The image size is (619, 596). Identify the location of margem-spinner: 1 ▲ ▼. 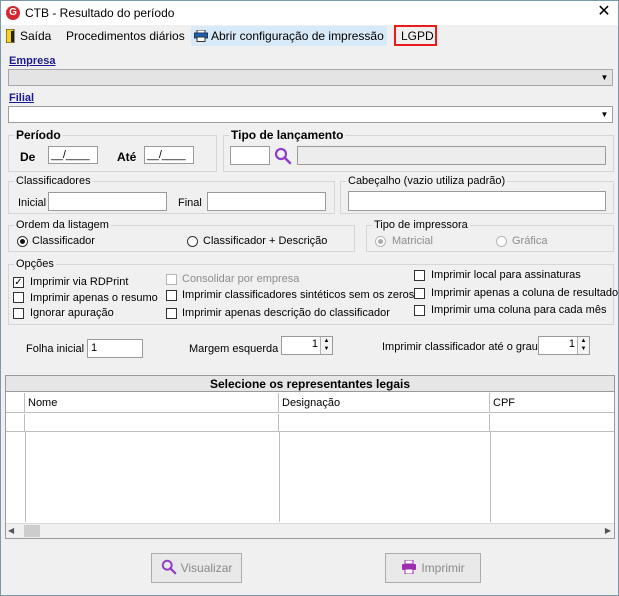
(307, 345).